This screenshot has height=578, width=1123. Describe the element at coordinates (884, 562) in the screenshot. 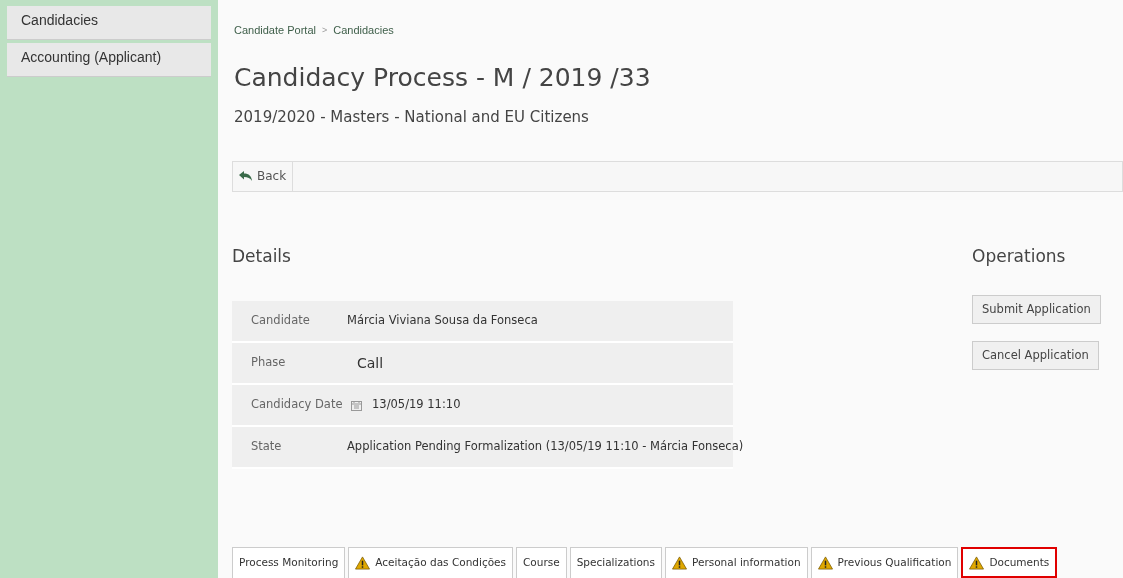

I see `tab: Previous Qualification` at that location.